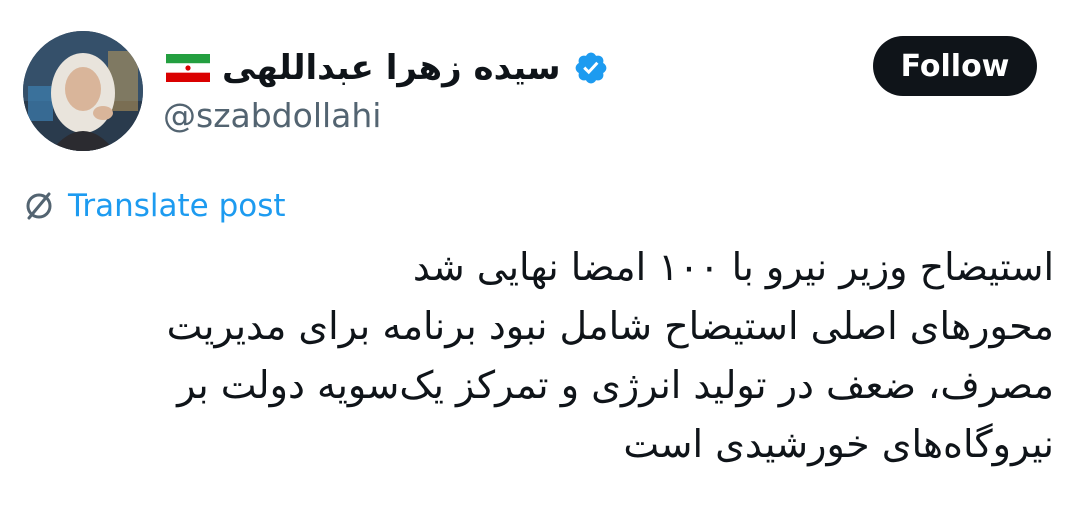 Image resolution: width=1080 pixels, height=514 pixels. Describe the element at coordinates (733, 267) in the screenshot. I see `post-text-line: استیضاح وزیر نیرو با ۱۰۰ امضا نهایی شد` at that location.